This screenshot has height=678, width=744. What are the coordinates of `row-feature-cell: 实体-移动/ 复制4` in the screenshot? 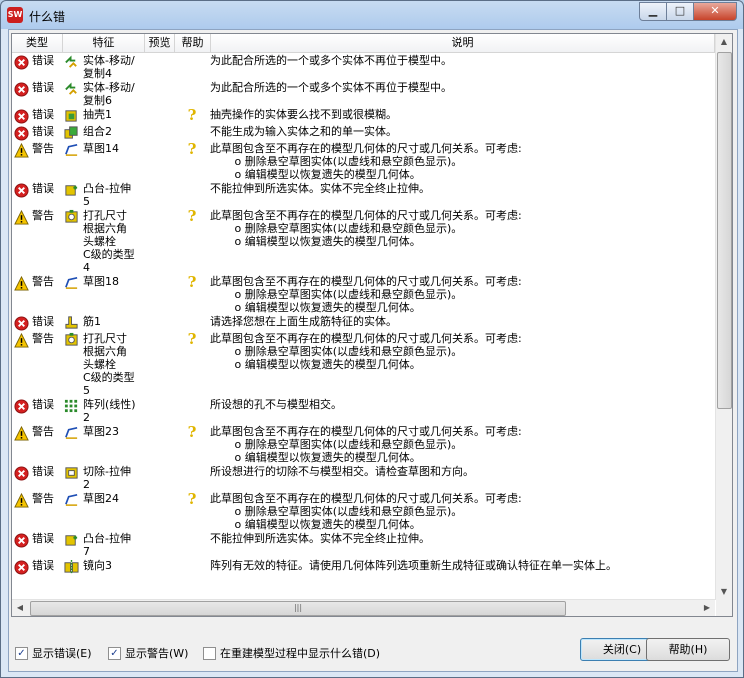 It's located at (103, 67).